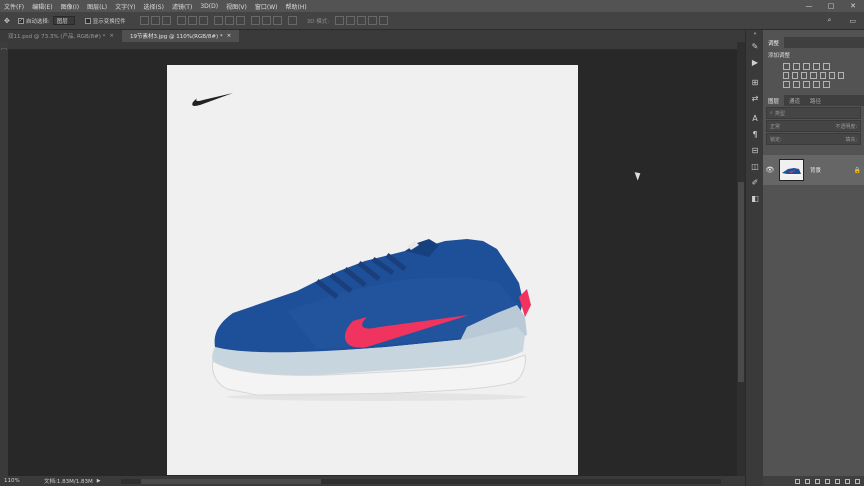  What do you see at coordinates (209, 6) in the screenshot?
I see `menu-item-7: 3D(D)` at bounding box center [209, 6].